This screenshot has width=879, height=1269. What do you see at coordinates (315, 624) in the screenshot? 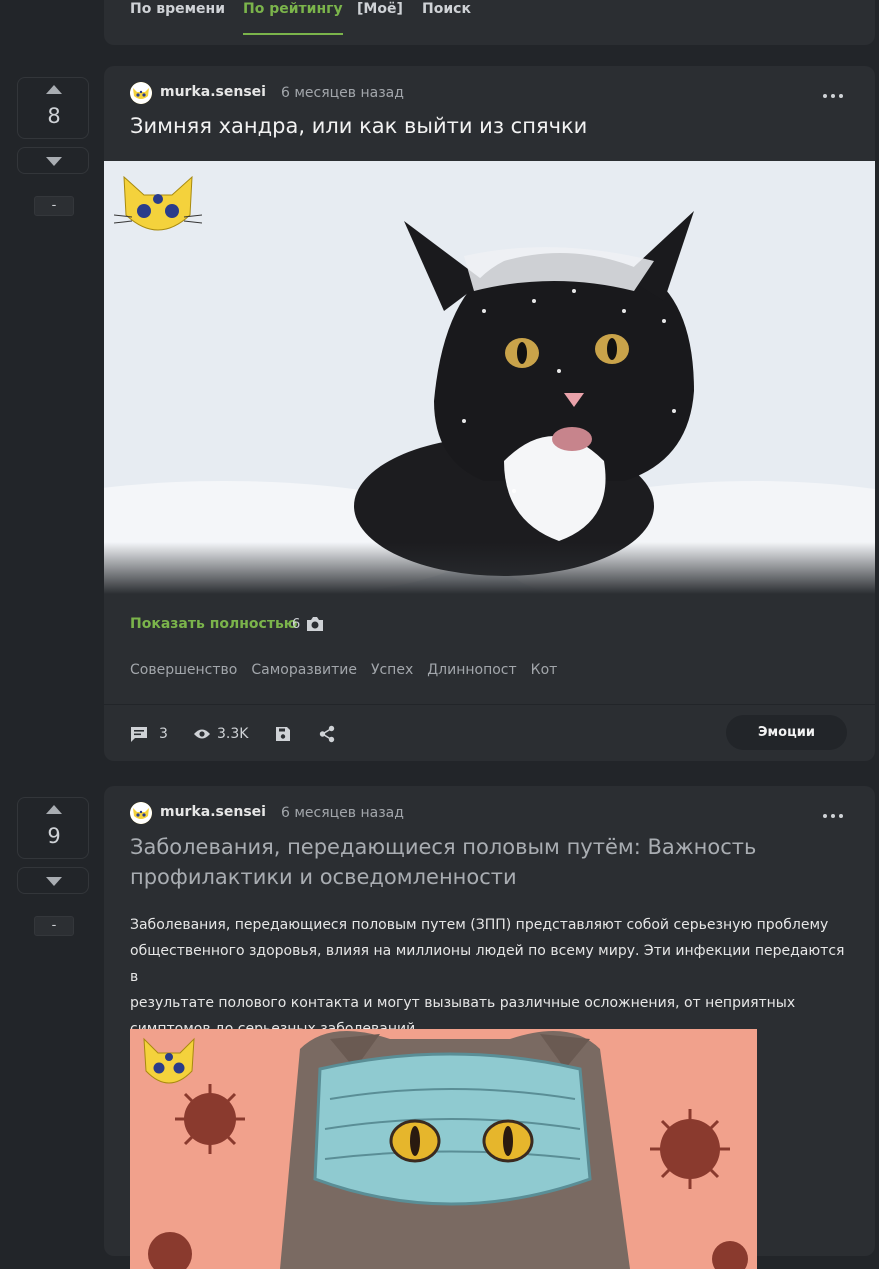
I see `camera-icon` at bounding box center [315, 624].